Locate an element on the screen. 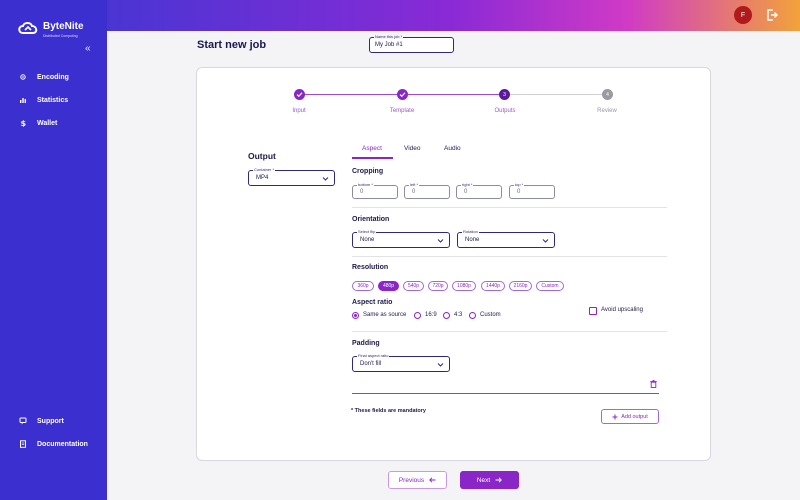 The image size is (800, 500). crop-right-value: 0 is located at coordinates (466, 192).